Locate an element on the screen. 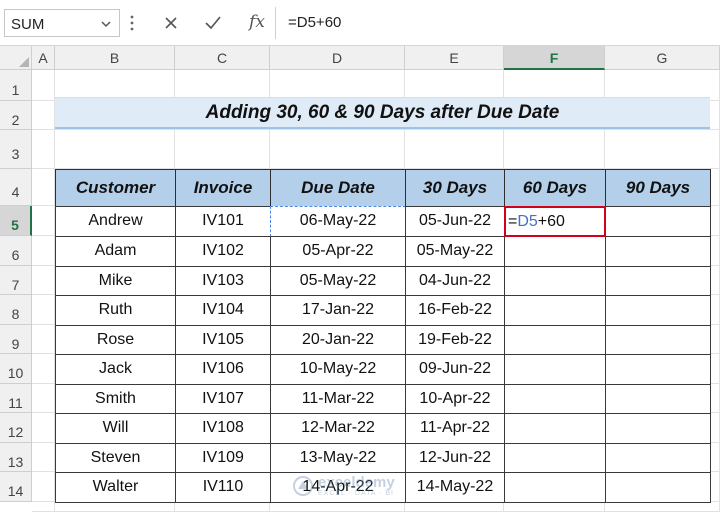  table-cell: Will is located at coordinates (115, 428).